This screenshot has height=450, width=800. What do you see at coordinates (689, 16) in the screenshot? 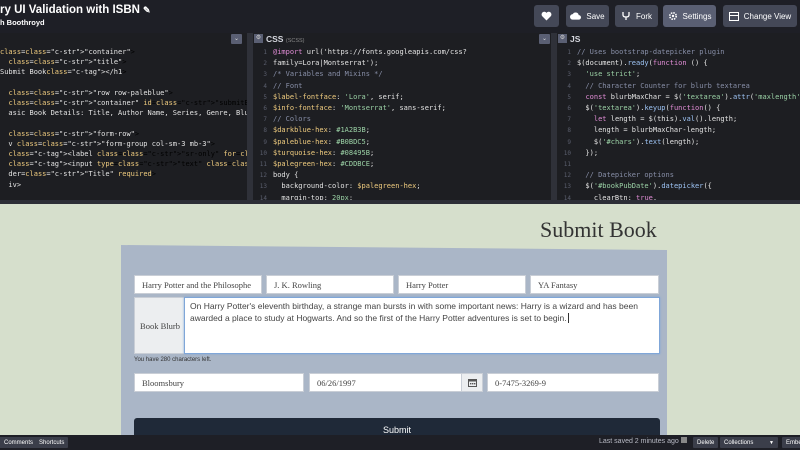
I see `settings-button: Settings` at bounding box center [689, 16].